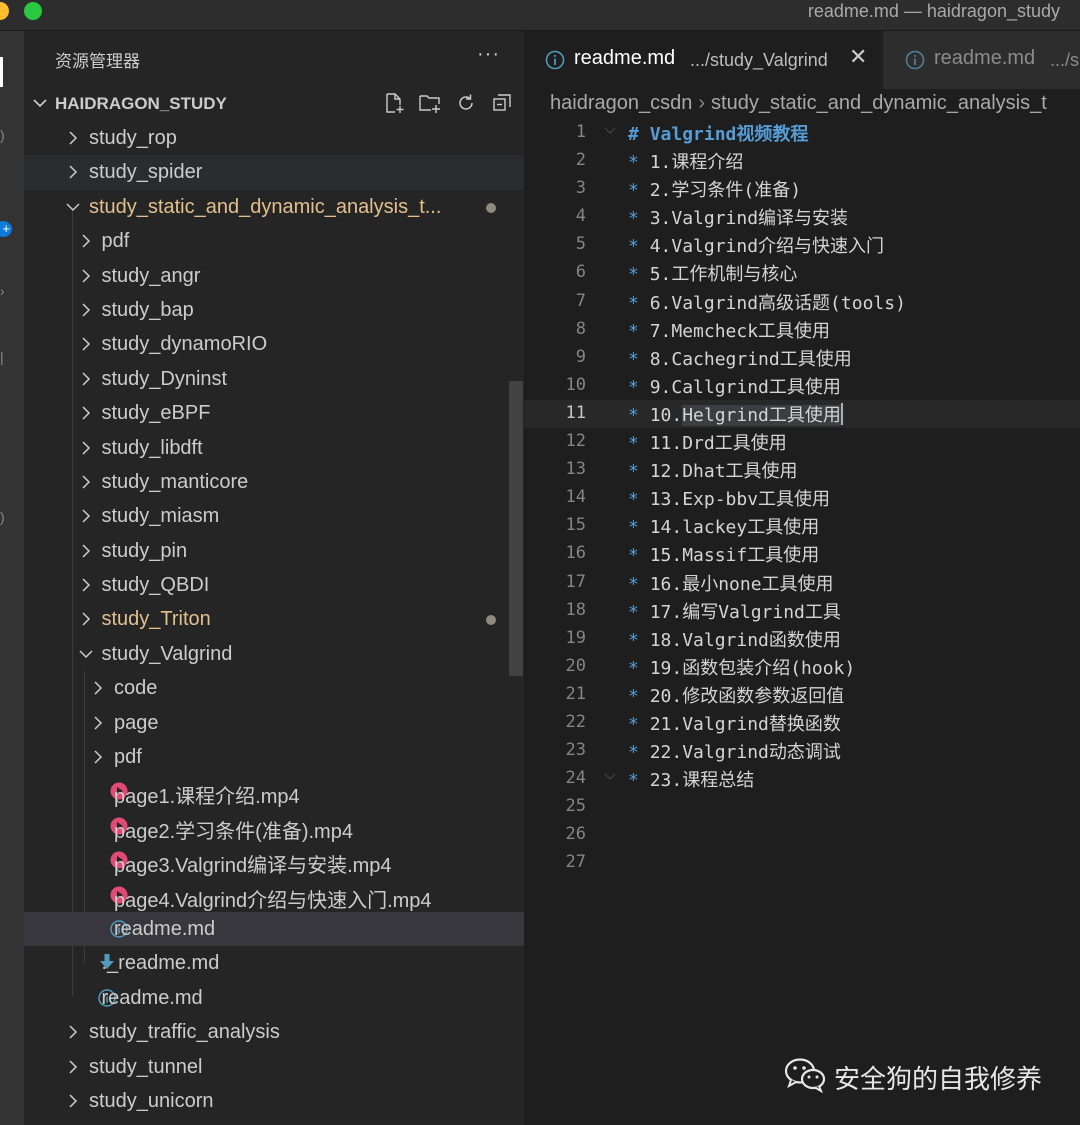 Image resolution: width=1080 pixels, height=1125 pixels. I want to click on code-line: 20 * 19.函数包装介绍(hook), so click(802, 667).